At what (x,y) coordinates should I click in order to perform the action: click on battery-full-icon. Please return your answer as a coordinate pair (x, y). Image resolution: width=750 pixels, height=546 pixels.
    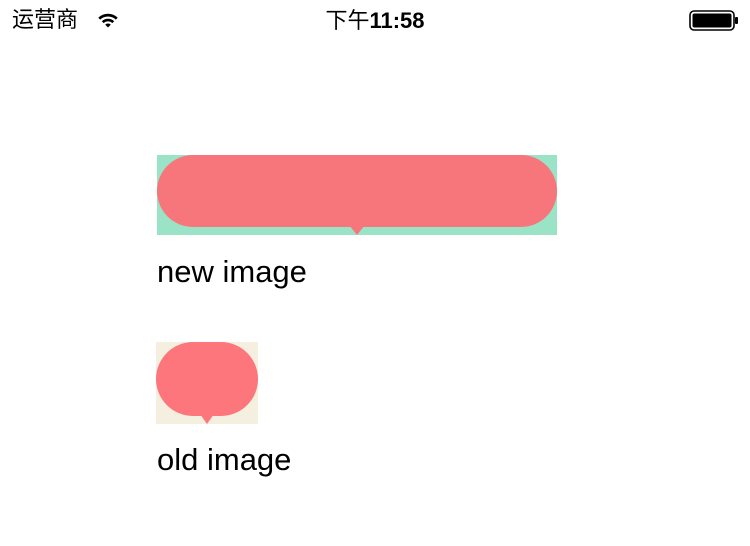
    Looking at the image, I should click on (714, 20).